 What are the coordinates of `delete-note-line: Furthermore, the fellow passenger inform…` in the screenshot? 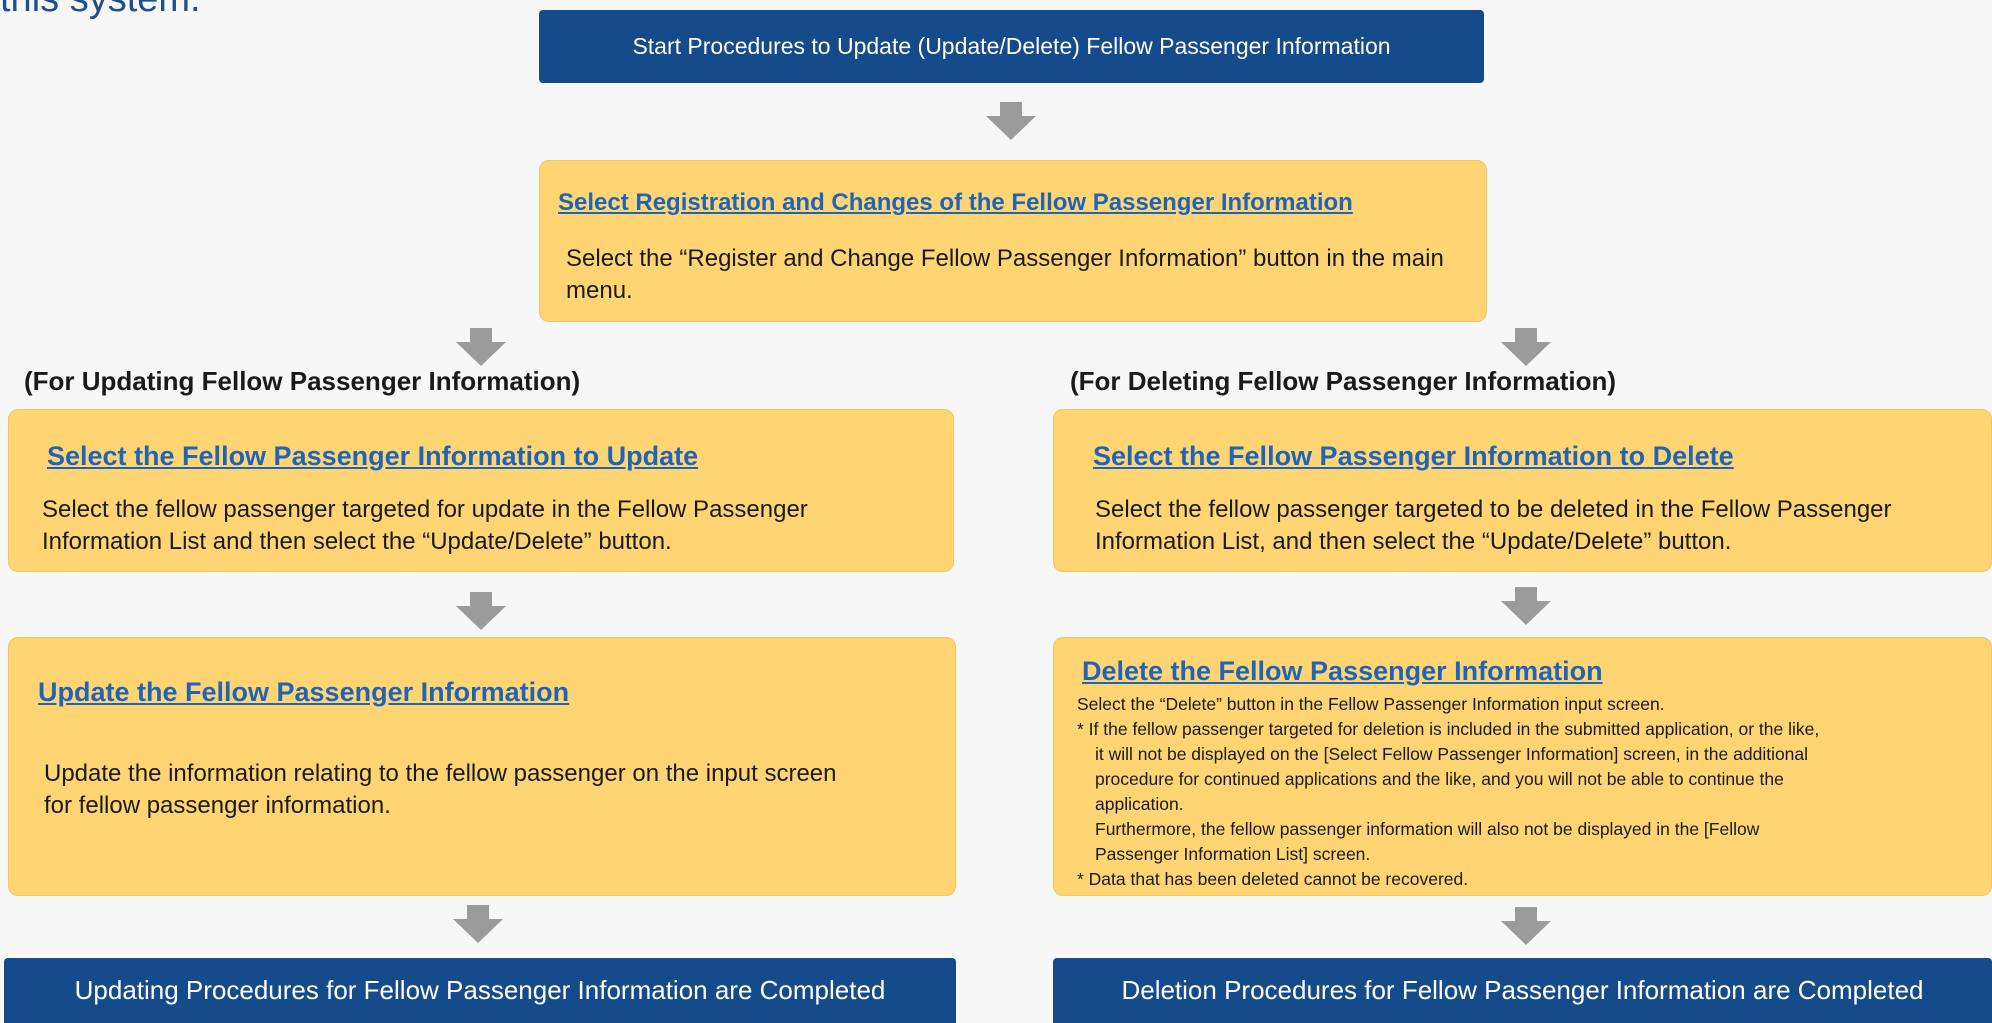 It's located at (1427, 829).